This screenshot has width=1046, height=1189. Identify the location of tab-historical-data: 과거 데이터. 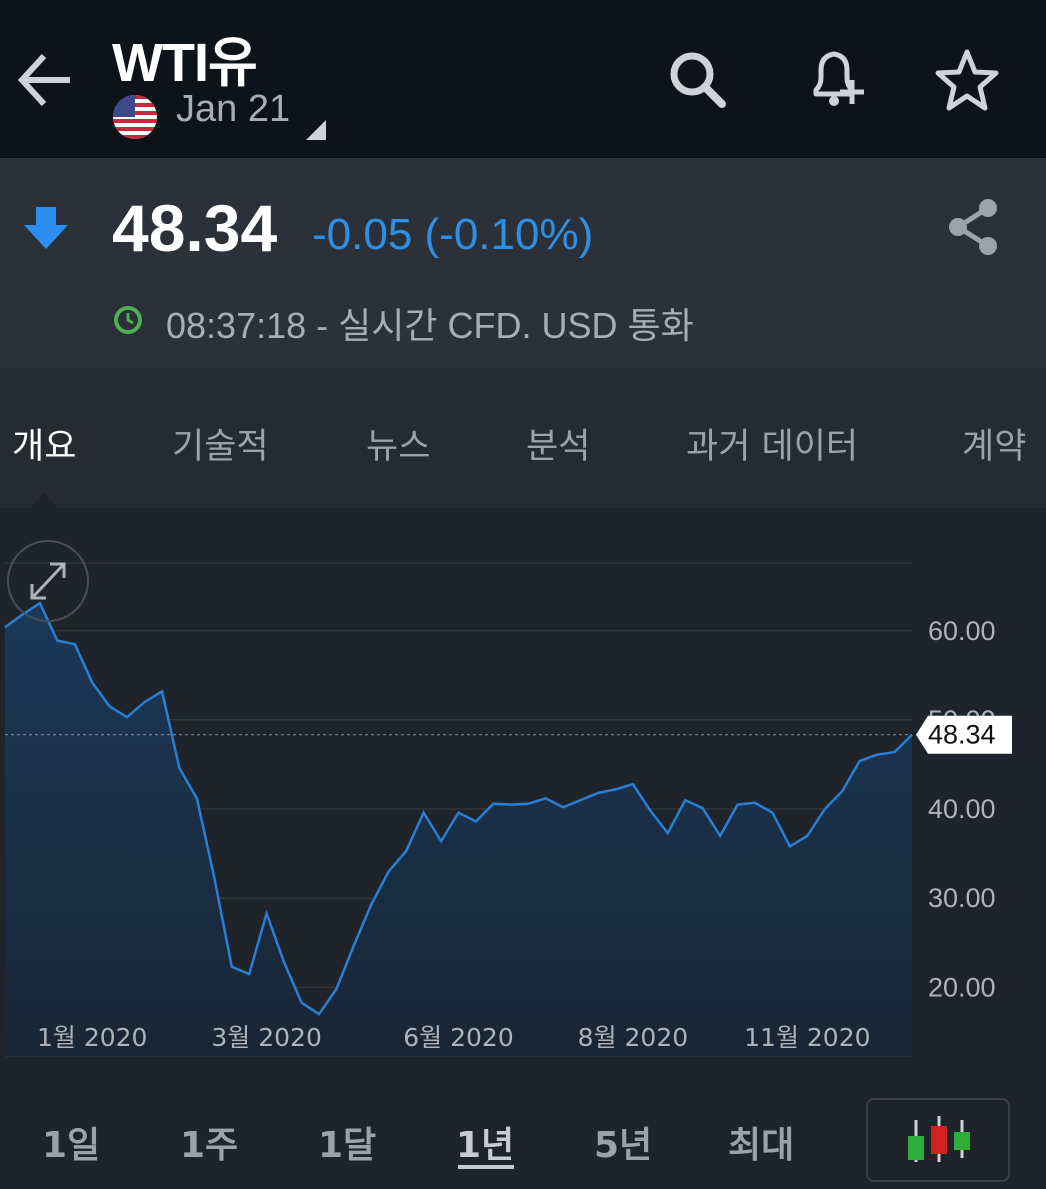
(772, 443).